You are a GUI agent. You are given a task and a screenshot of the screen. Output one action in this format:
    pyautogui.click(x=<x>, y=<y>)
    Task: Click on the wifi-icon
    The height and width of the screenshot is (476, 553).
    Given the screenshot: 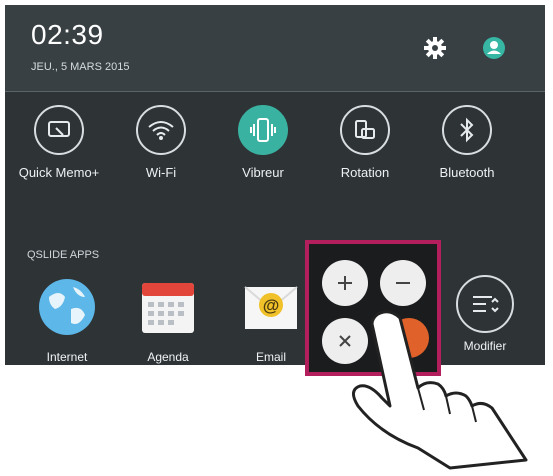 What is the action you would take?
    pyautogui.click(x=161, y=130)
    